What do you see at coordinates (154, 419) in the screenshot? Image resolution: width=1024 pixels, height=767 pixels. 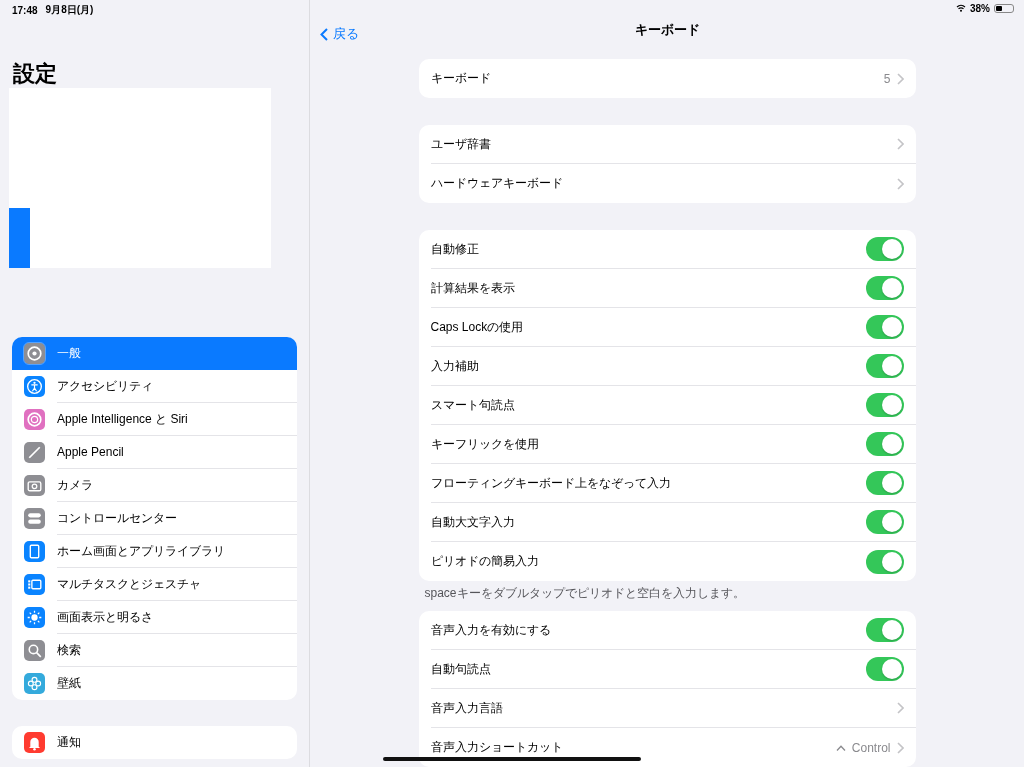 I see `sidebar-item: Apple Intelligence と Siri` at bounding box center [154, 419].